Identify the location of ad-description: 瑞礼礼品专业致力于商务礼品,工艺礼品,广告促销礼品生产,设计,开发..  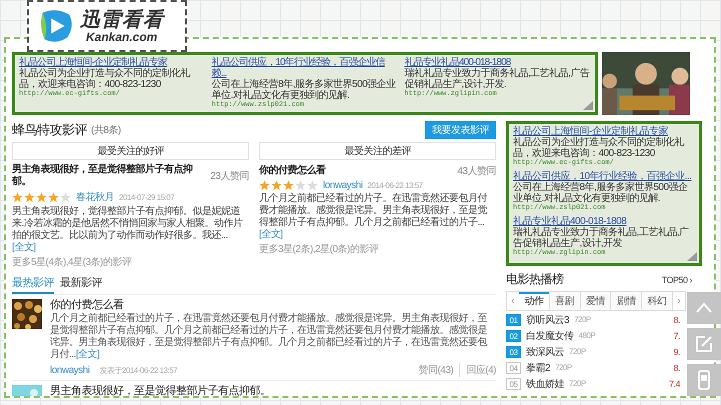
(497, 79).